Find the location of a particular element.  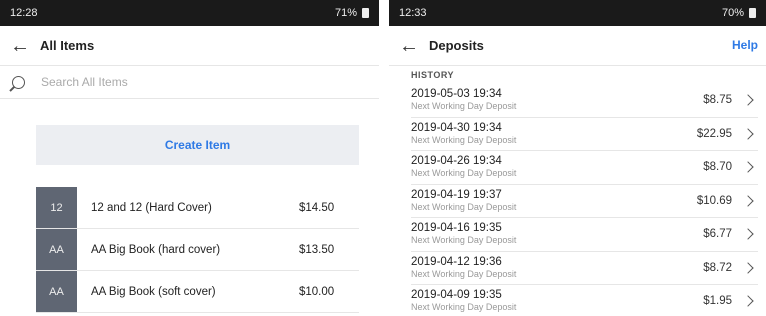

deposit-date: 2019-04-30 19:34 is located at coordinates (456, 127).